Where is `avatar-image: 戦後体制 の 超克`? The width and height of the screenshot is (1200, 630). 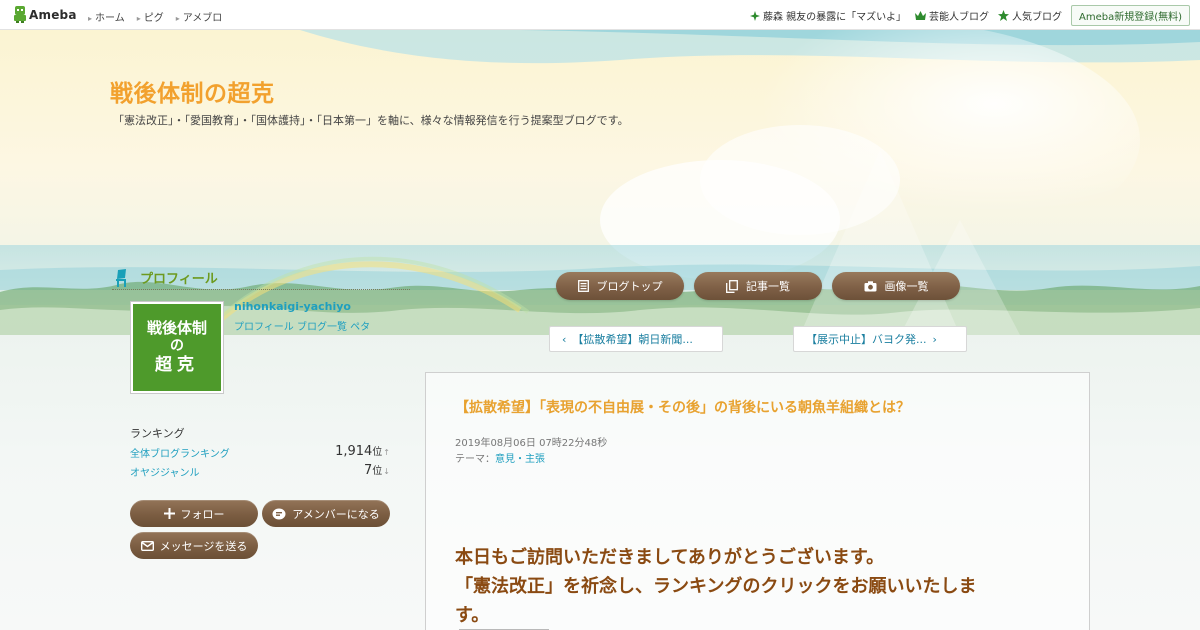
avatar-image: 戦後体制 の 超克 is located at coordinates (177, 347).